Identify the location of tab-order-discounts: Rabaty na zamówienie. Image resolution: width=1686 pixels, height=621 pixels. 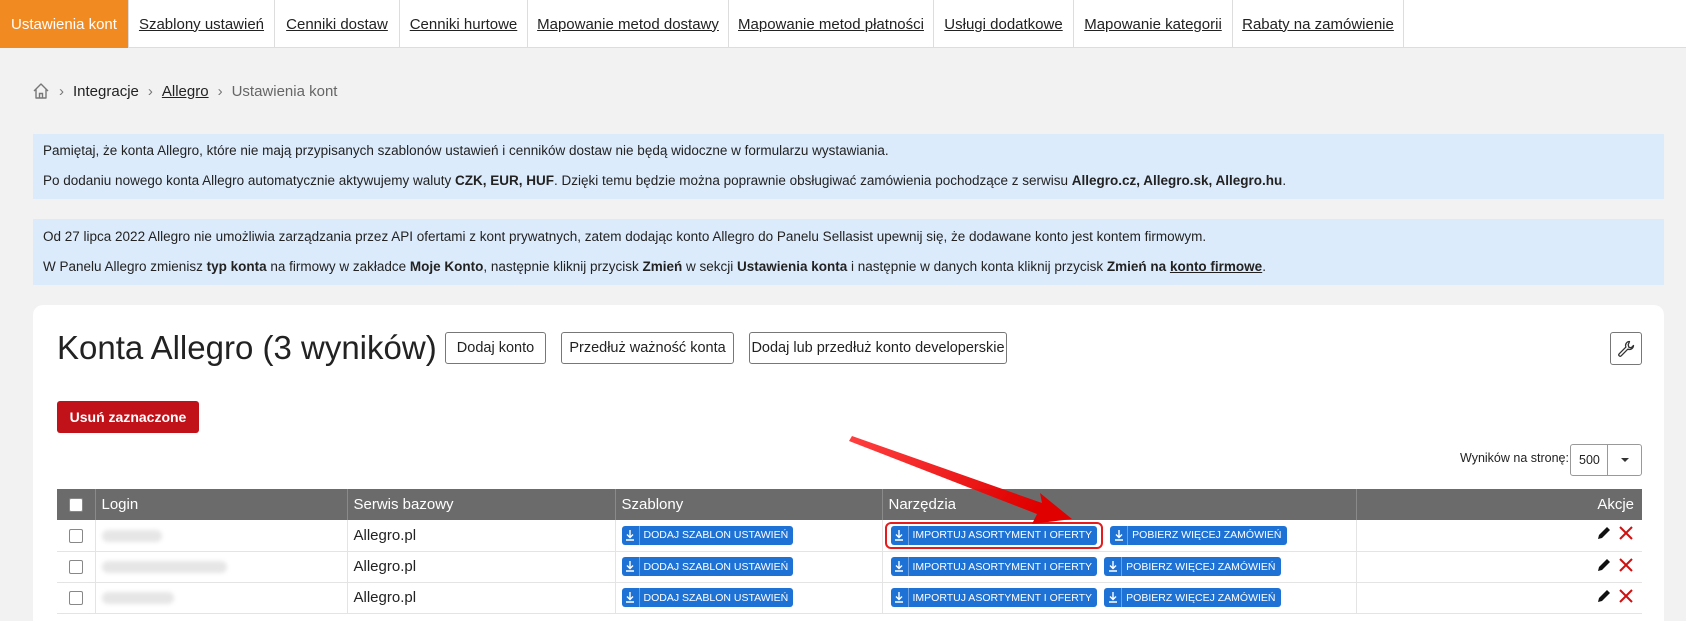
(1318, 24).